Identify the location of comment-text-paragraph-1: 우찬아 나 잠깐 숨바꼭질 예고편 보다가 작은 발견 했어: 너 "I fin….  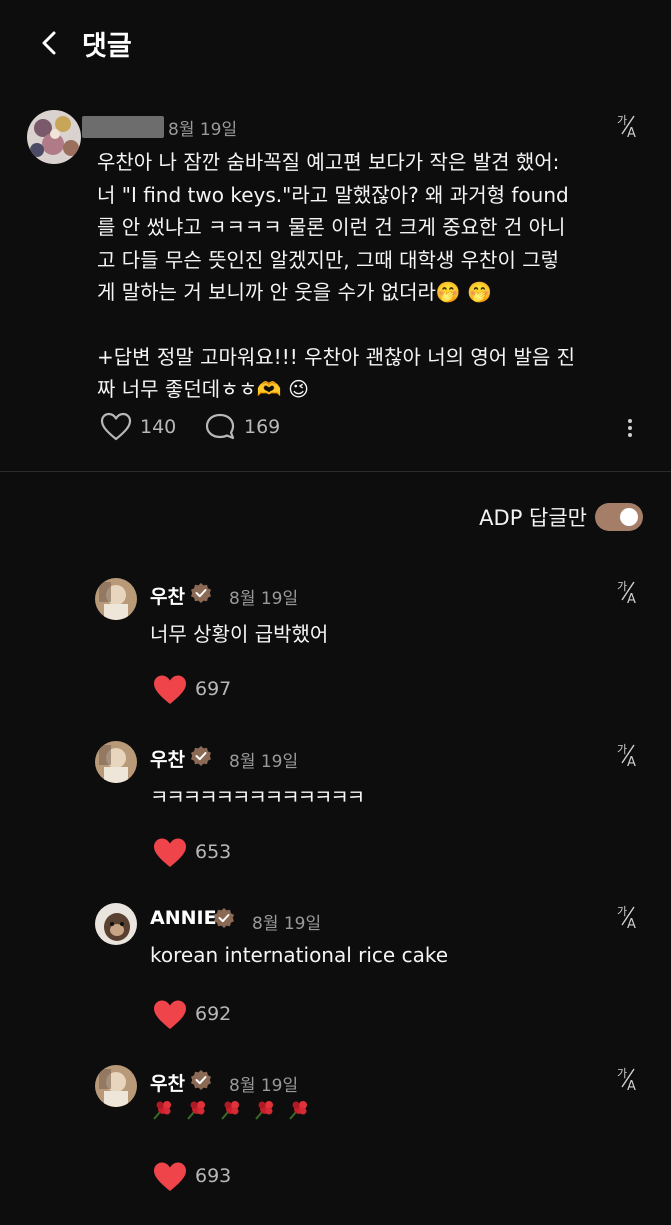
(333, 227).